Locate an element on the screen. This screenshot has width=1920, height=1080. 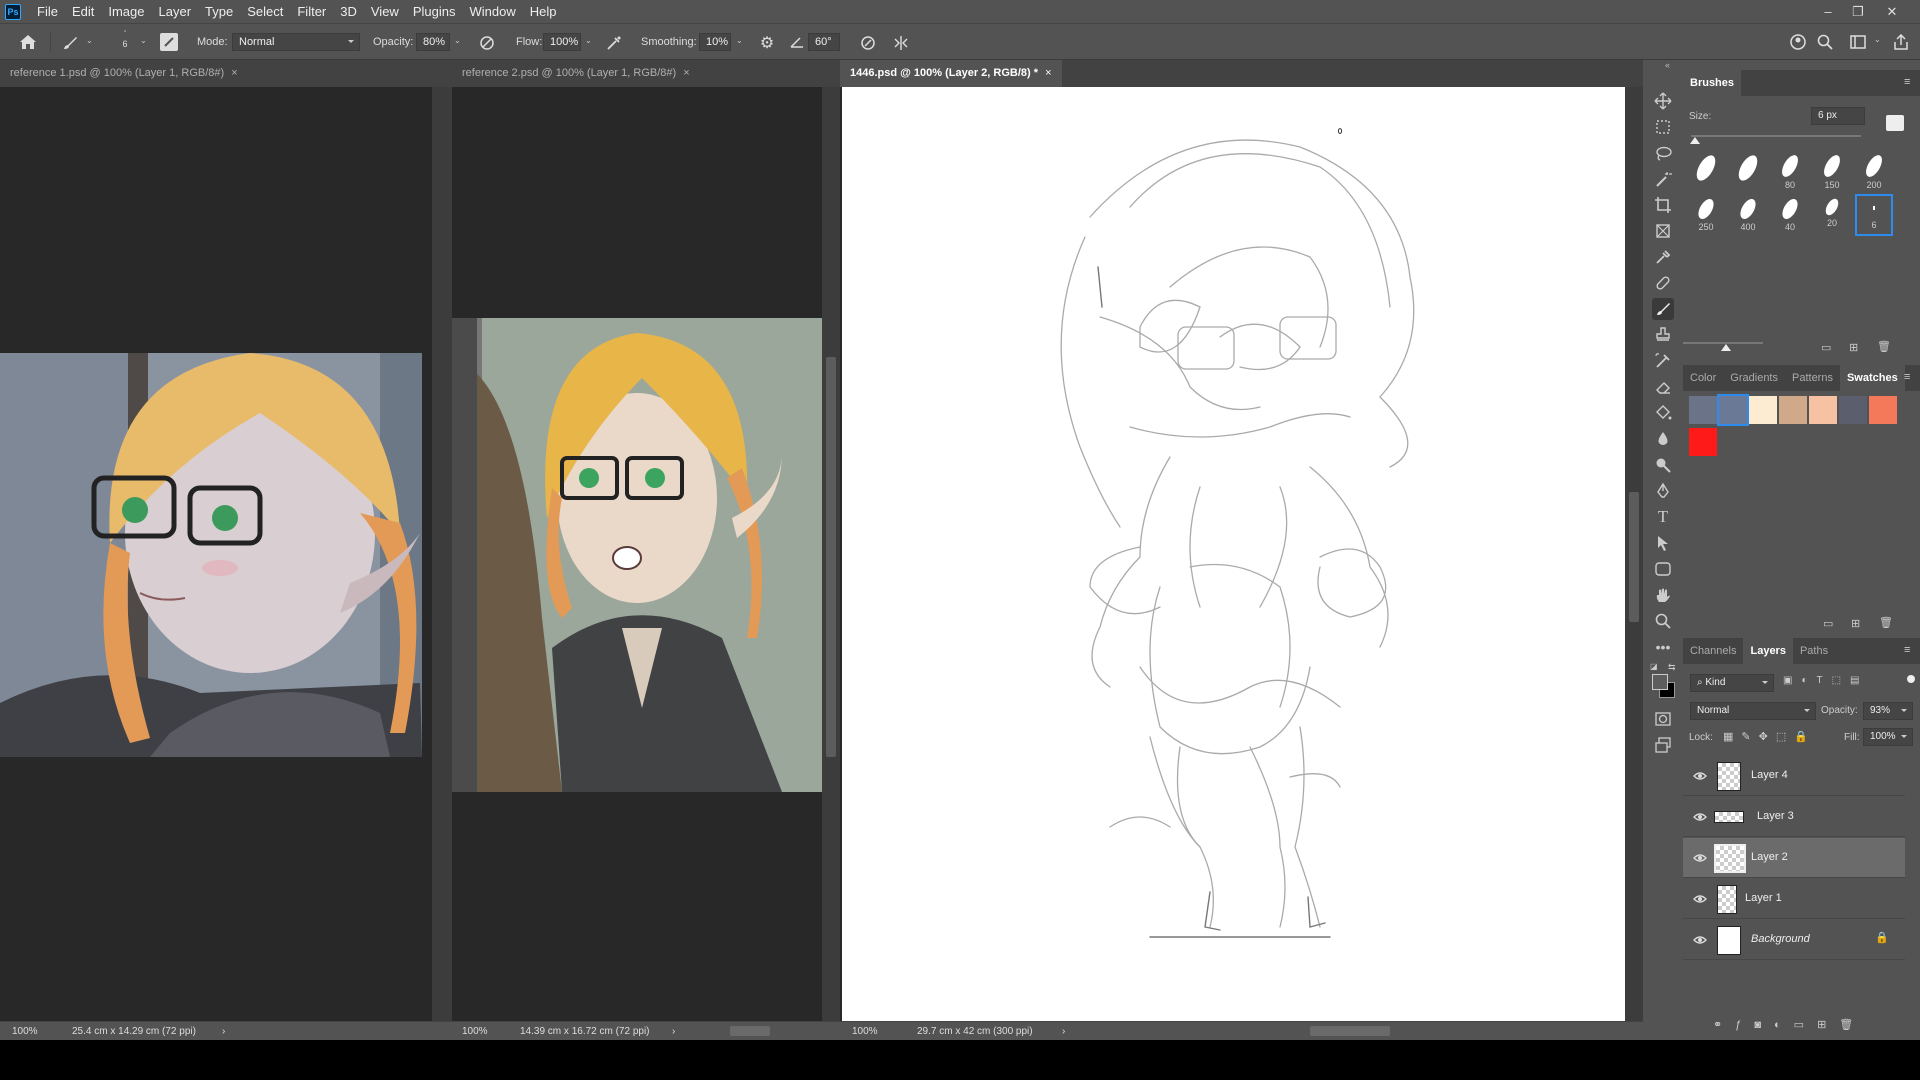
menu-plugins: Plugins is located at coordinates (434, 11).